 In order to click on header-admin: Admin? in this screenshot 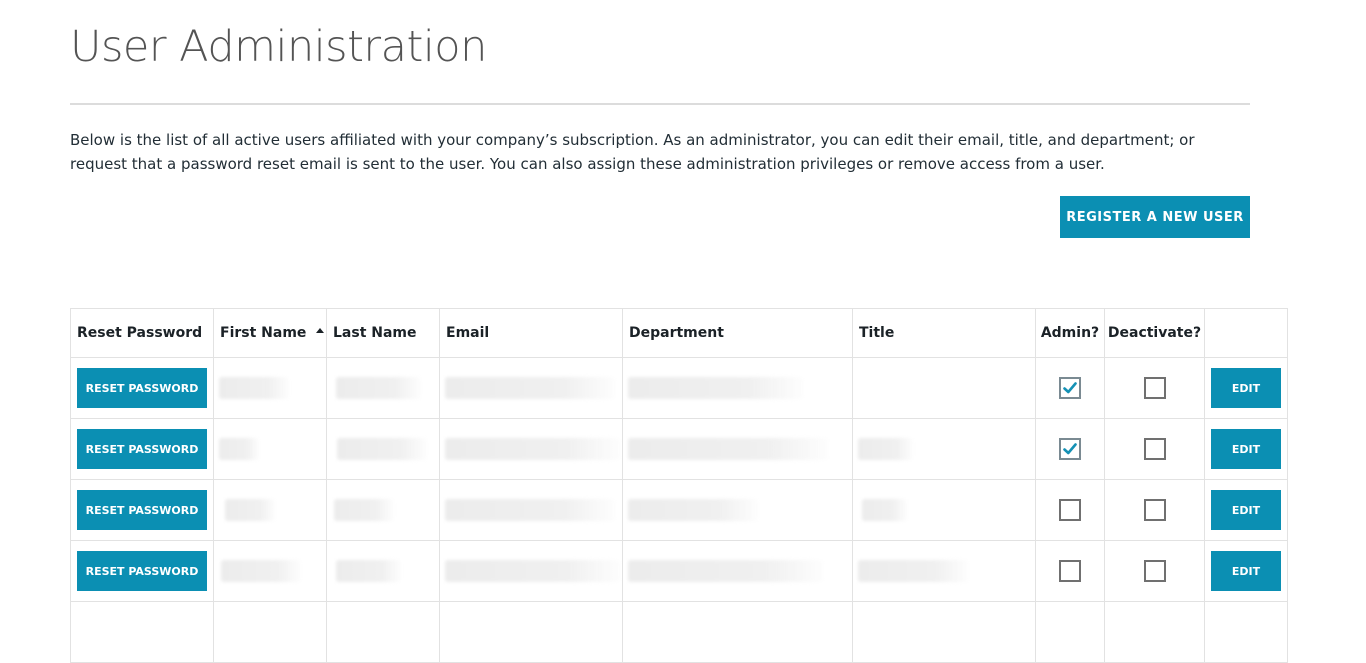, I will do `click(1070, 333)`.